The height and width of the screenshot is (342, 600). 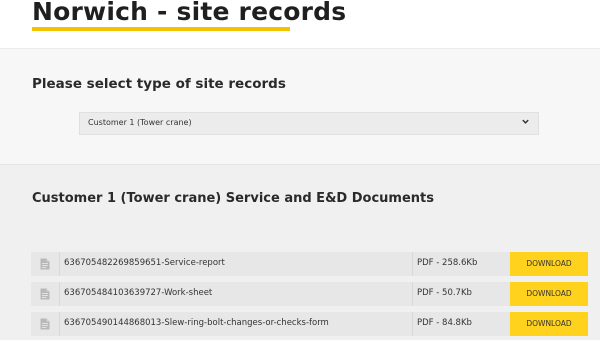 What do you see at coordinates (447, 263) in the screenshot?
I see `document-file-info: PDF - 258.6Kb` at bounding box center [447, 263].